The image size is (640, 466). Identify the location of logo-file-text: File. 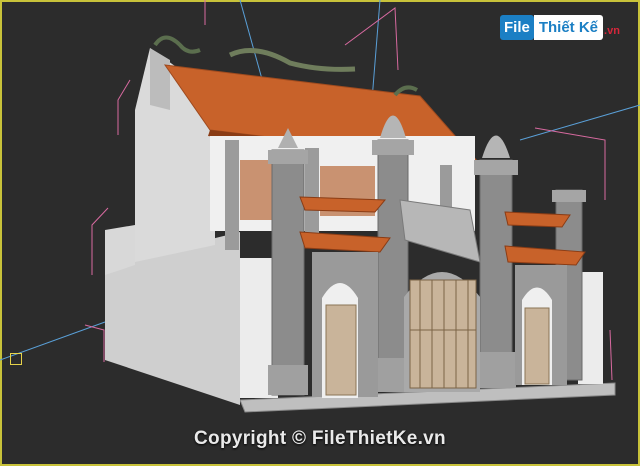
(517, 27).